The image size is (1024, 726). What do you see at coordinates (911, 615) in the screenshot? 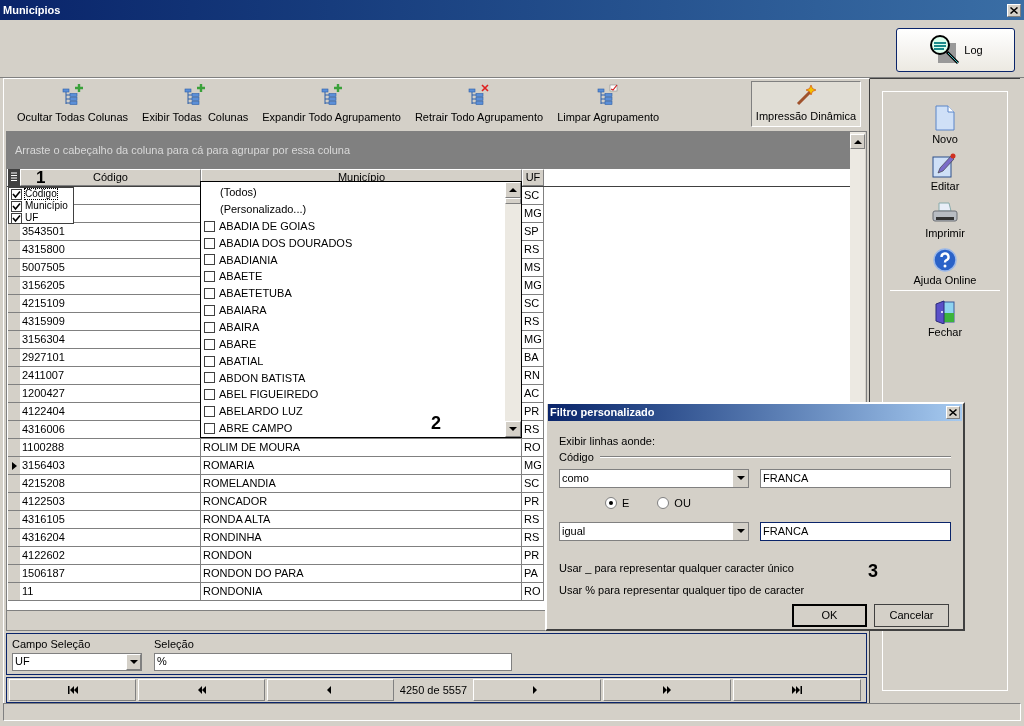
I see `cancel-button: Cancelar` at bounding box center [911, 615].